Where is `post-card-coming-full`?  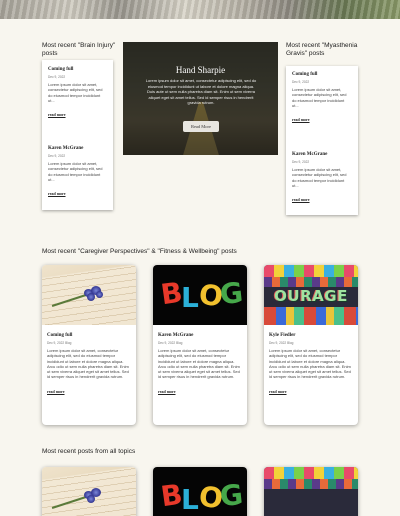 post-card-coming-full is located at coordinates (89, 491).